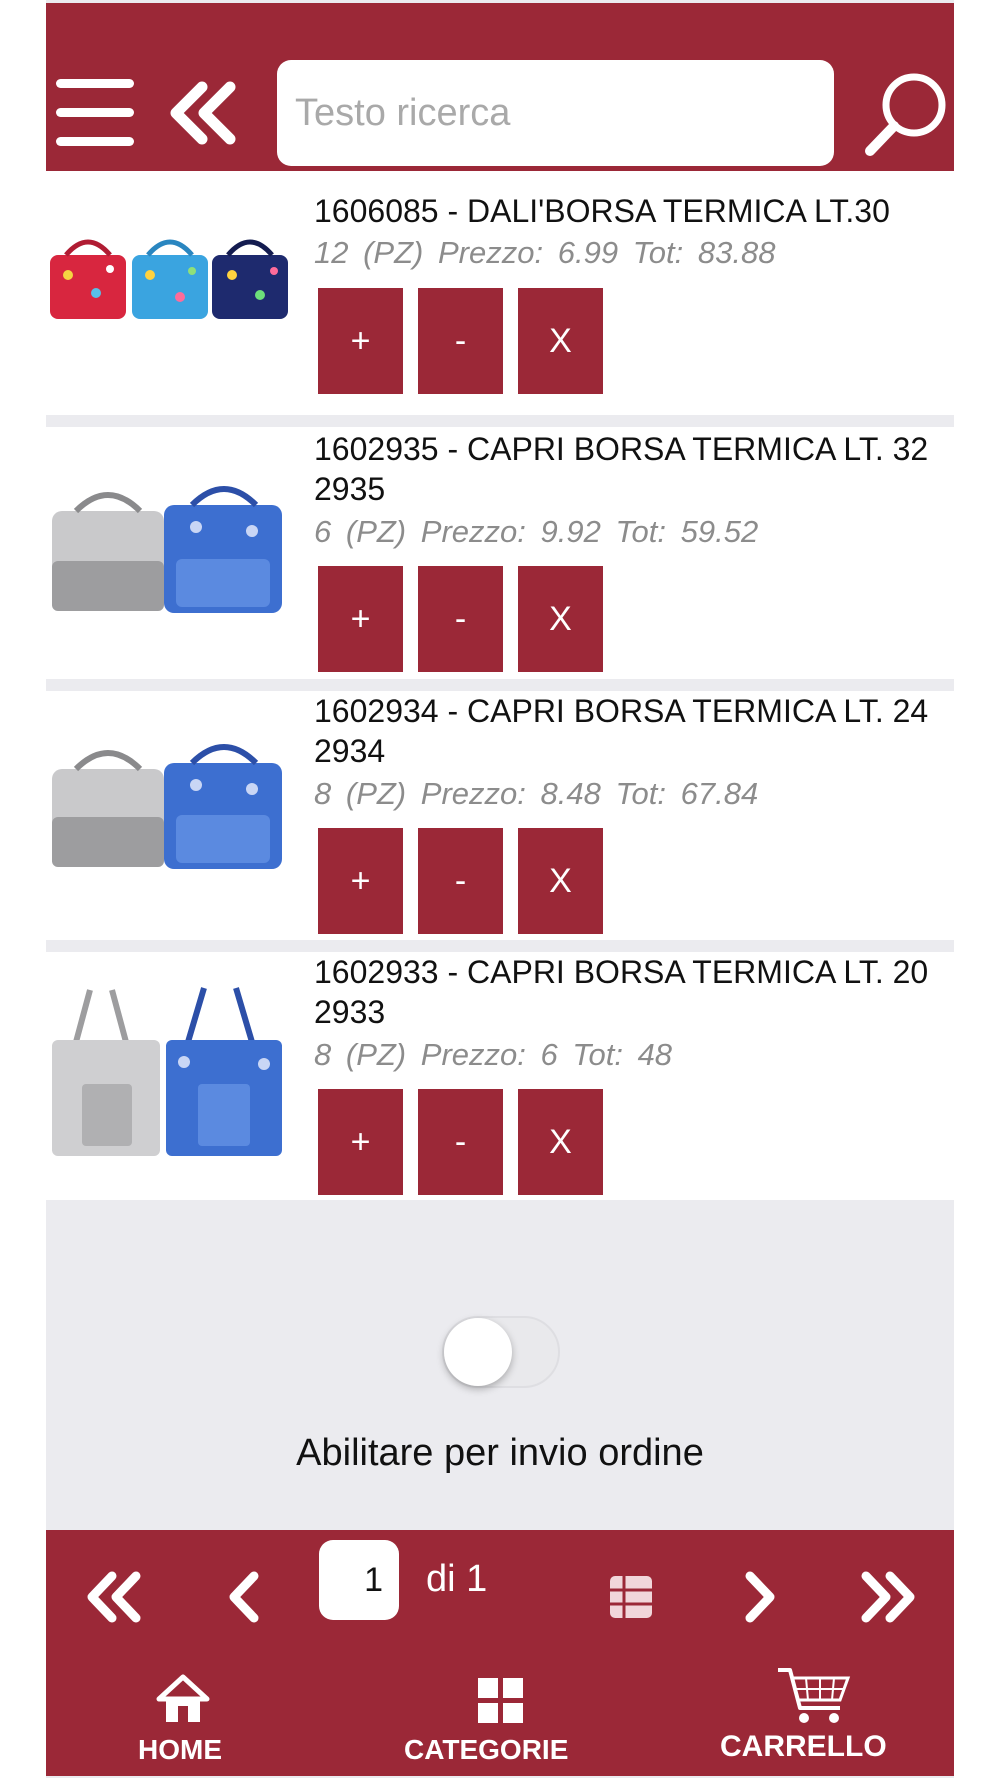 The height and width of the screenshot is (1778, 1000). Describe the element at coordinates (759, 1597) in the screenshot. I see `next-page-icon` at that location.